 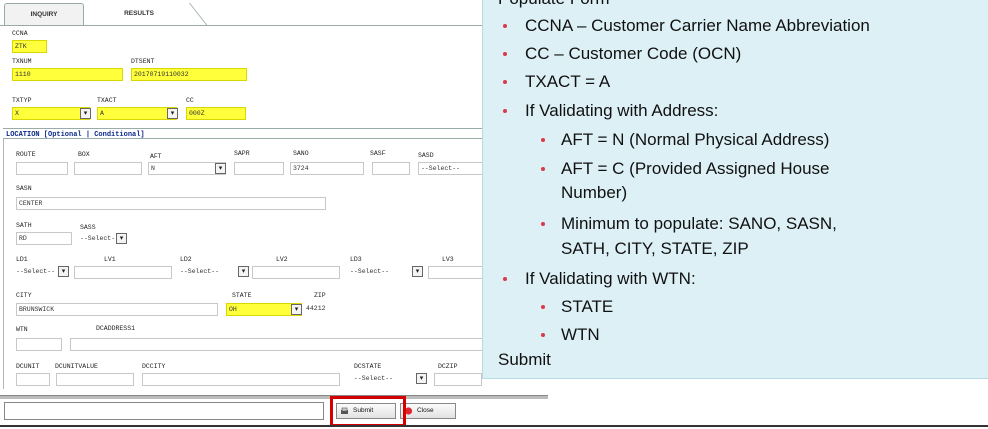 What do you see at coordinates (580, 334) in the screenshot?
I see `instruction-item: WTN` at bounding box center [580, 334].